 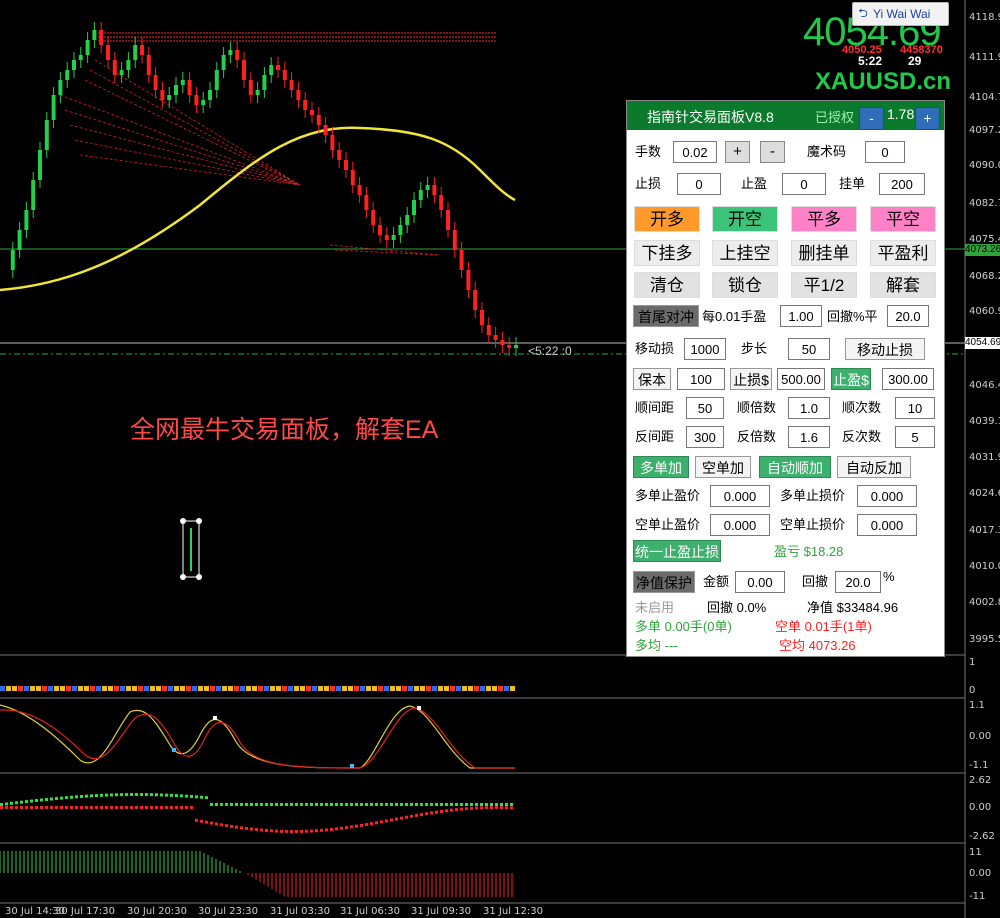 I want to click on short-tp-input: 0.000, so click(x=740, y=525).